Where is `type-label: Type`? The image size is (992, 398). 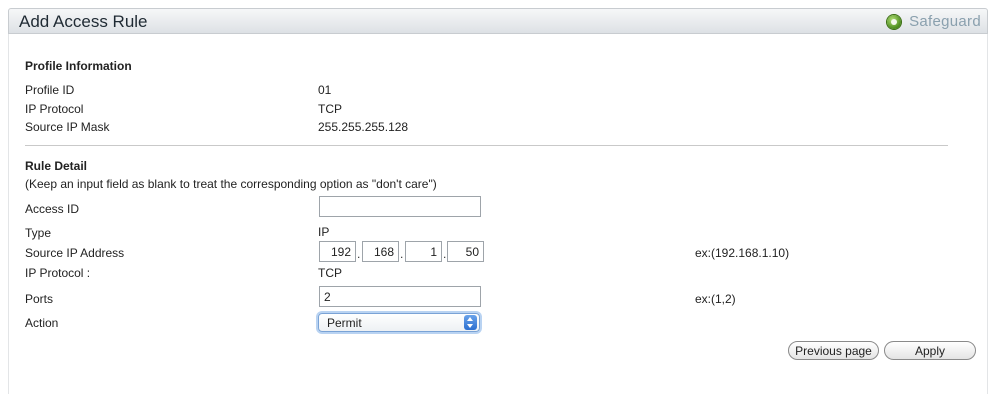
type-label: Type is located at coordinates (38, 233).